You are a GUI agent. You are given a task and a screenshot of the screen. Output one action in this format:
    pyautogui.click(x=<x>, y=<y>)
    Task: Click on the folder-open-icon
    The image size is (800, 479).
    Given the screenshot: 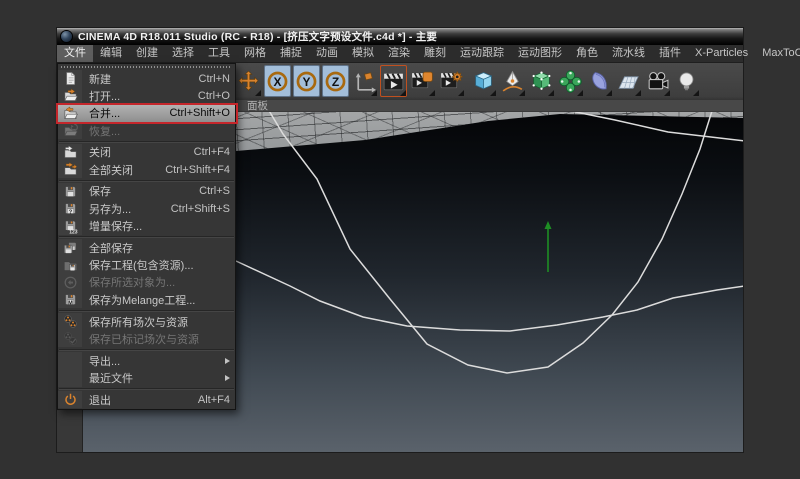 What is the action you would take?
    pyautogui.click(x=70, y=96)
    